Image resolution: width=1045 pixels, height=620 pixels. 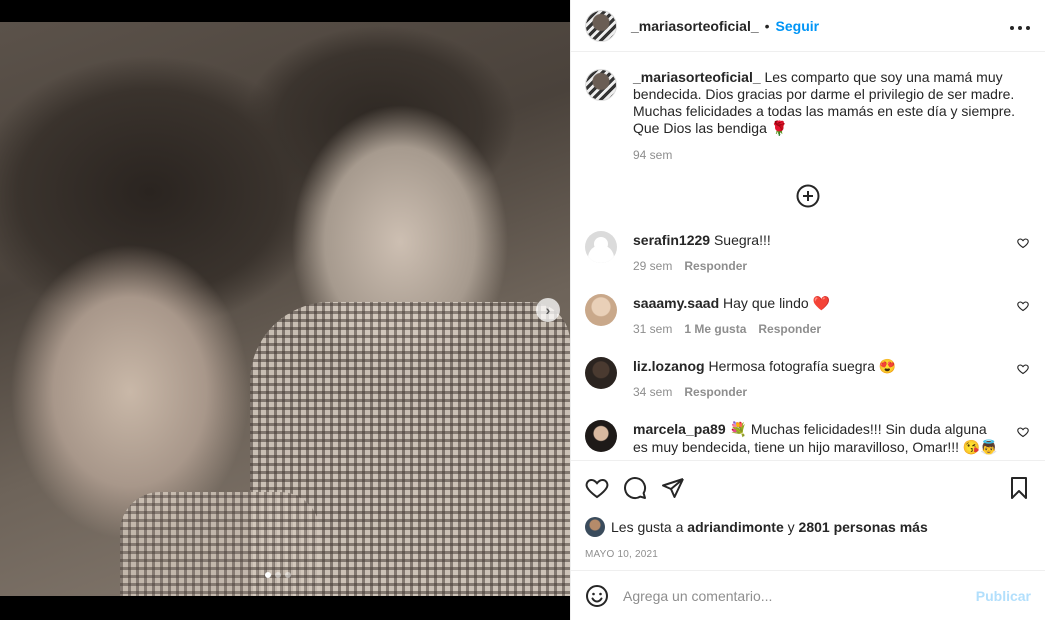 What do you see at coordinates (798, 26) in the screenshot?
I see `follow-button: Seguir` at bounding box center [798, 26].